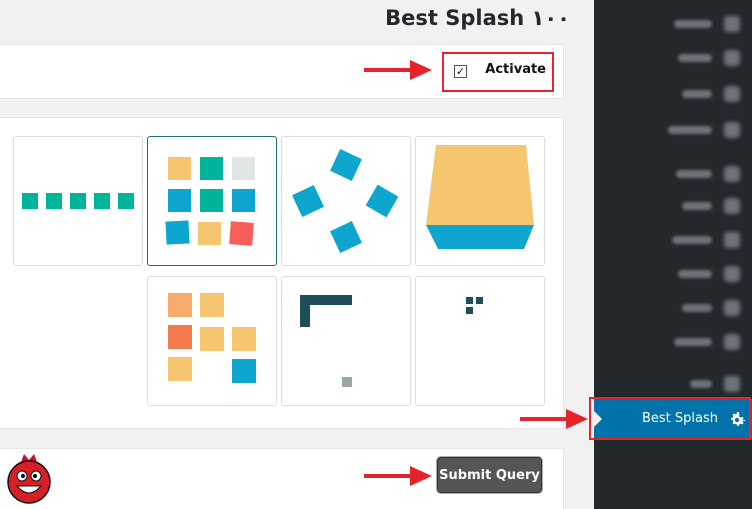 The width and height of the screenshot is (752, 509). What do you see at coordinates (305, 311) in the screenshot?
I see `corner-bar-vertical` at bounding box center [305, 311].